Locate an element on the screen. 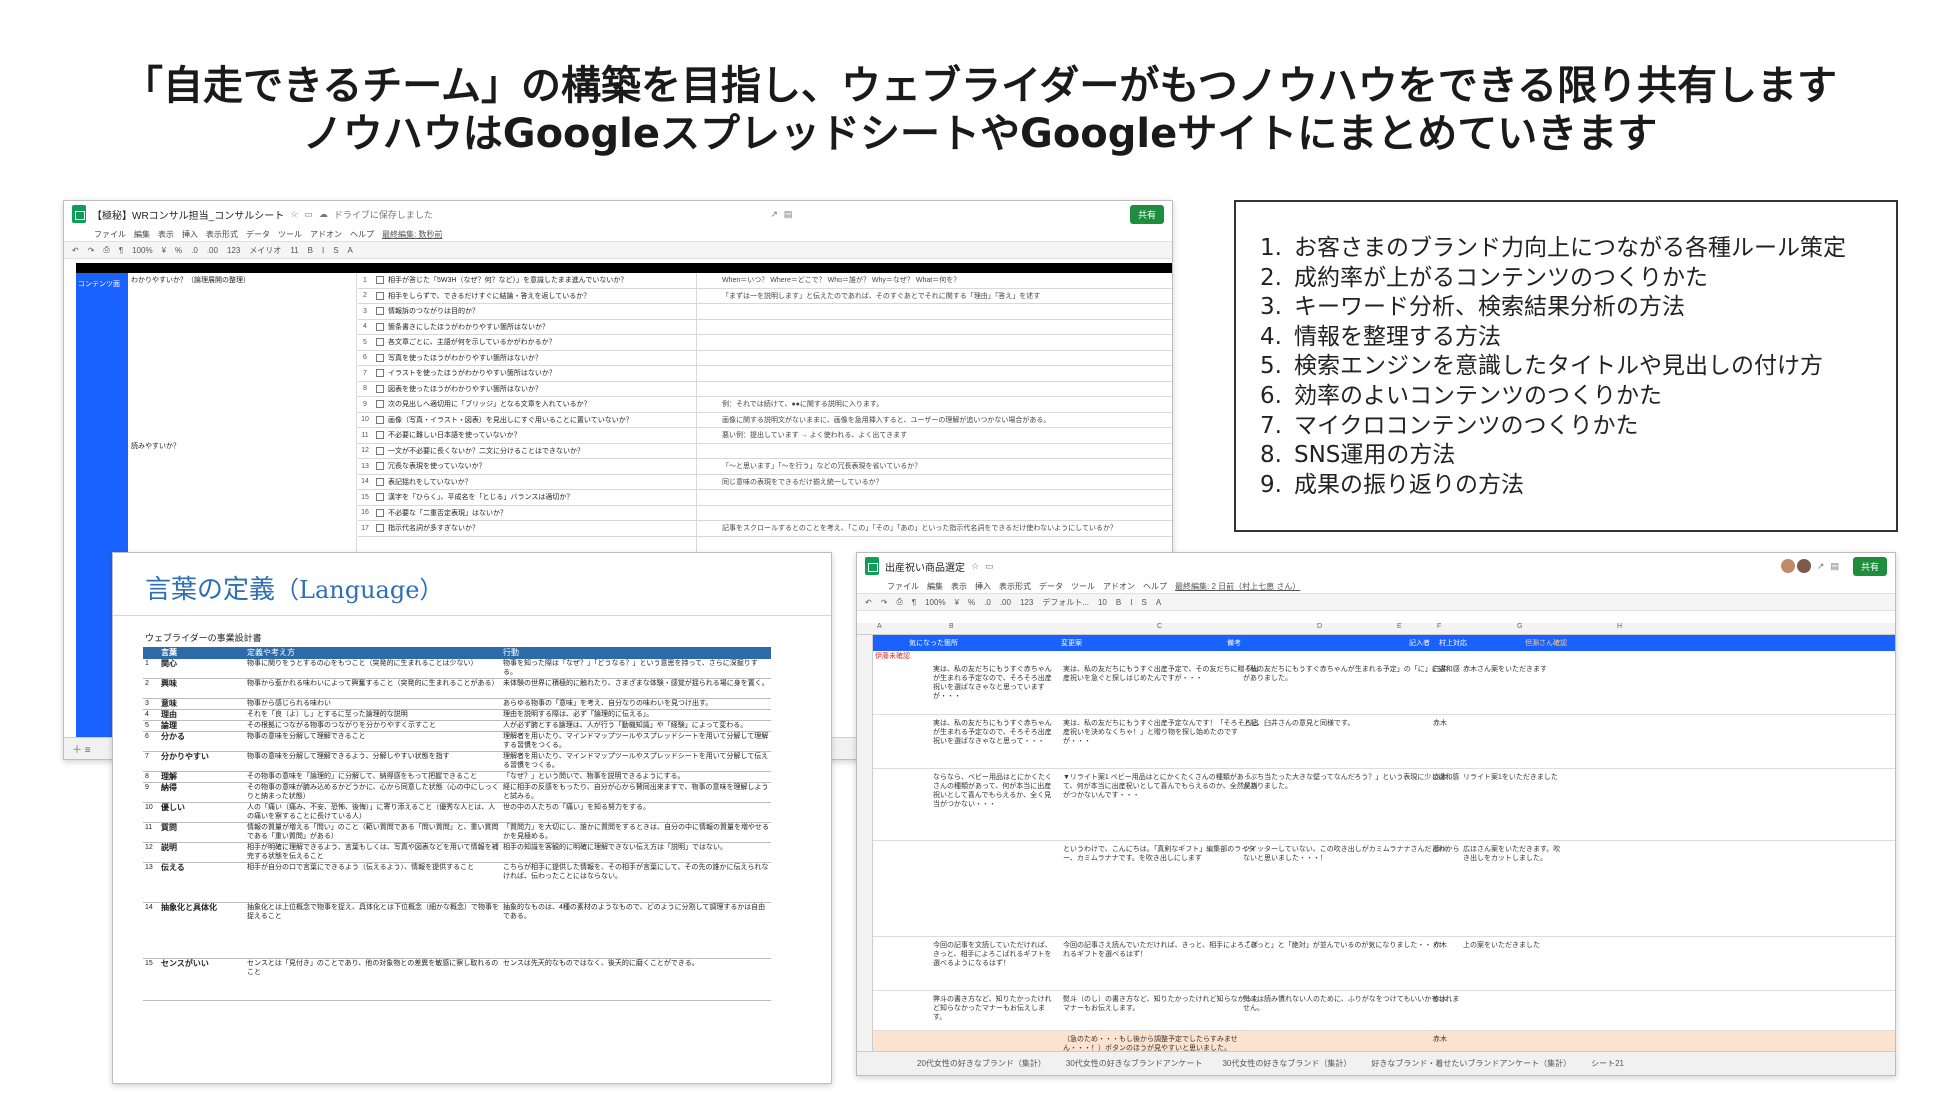 Image resolution: width=1960 pixels, height=1102 pixels. last-edit-link: 最終編集: 2 日前（村上七恵 さん） is located at coordinates (1237, 586).